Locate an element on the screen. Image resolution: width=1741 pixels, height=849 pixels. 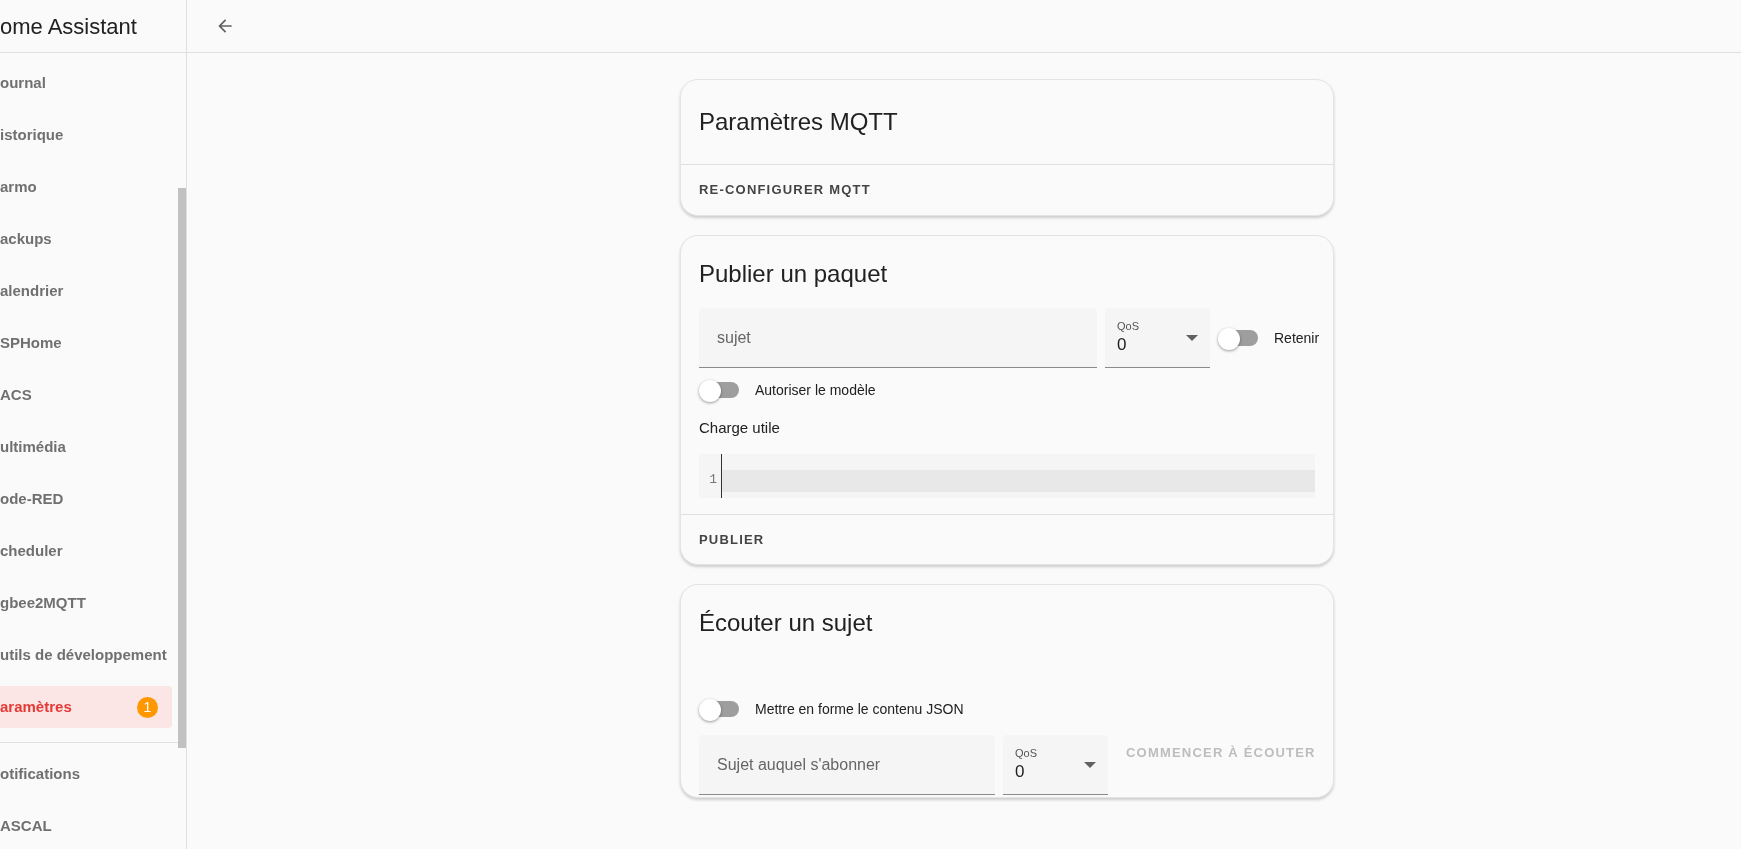
sidebar-item: ode-RED is located at coordinates (86, 499).